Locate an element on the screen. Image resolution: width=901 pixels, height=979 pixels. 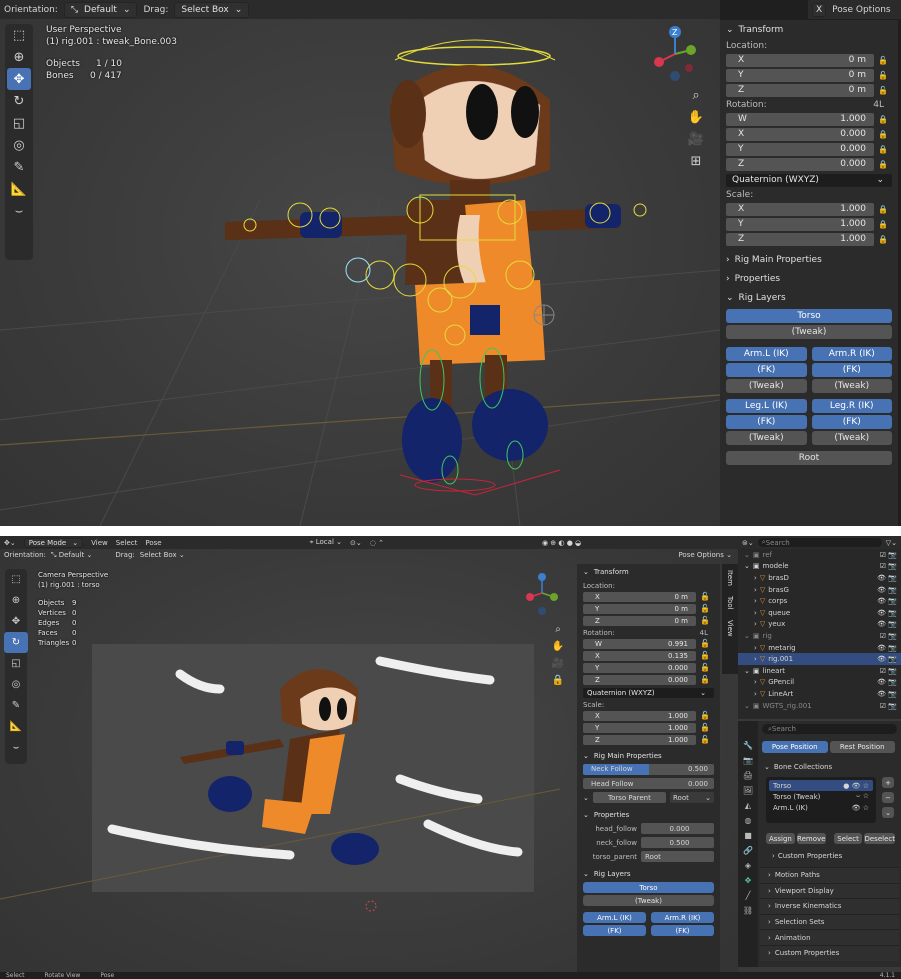
vector-field: Y 0.000 is located at coordinates (639, 667).